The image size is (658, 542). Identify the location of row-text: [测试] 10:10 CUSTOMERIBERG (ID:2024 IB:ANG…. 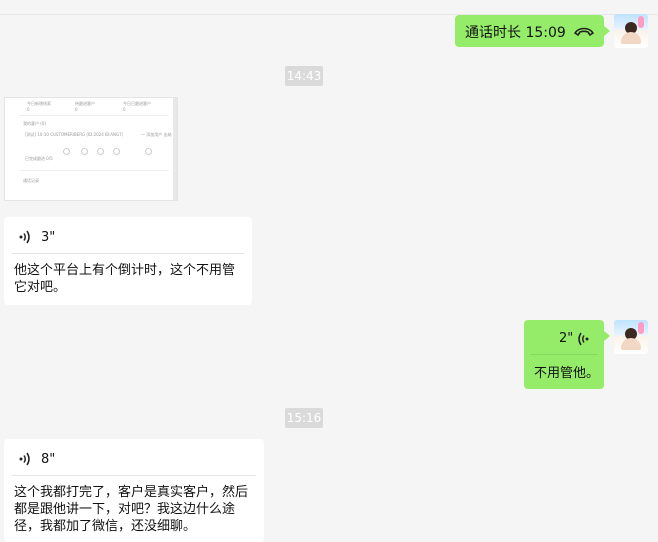
(74, 134).